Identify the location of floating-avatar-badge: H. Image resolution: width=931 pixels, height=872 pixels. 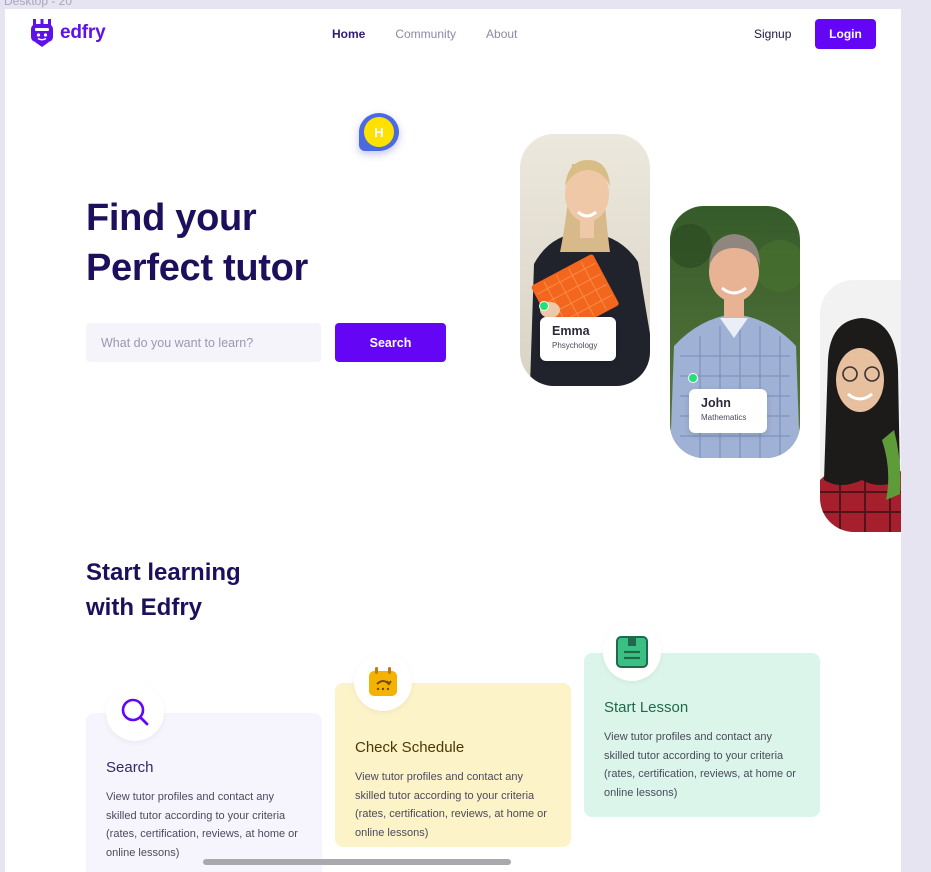
(379, 132).